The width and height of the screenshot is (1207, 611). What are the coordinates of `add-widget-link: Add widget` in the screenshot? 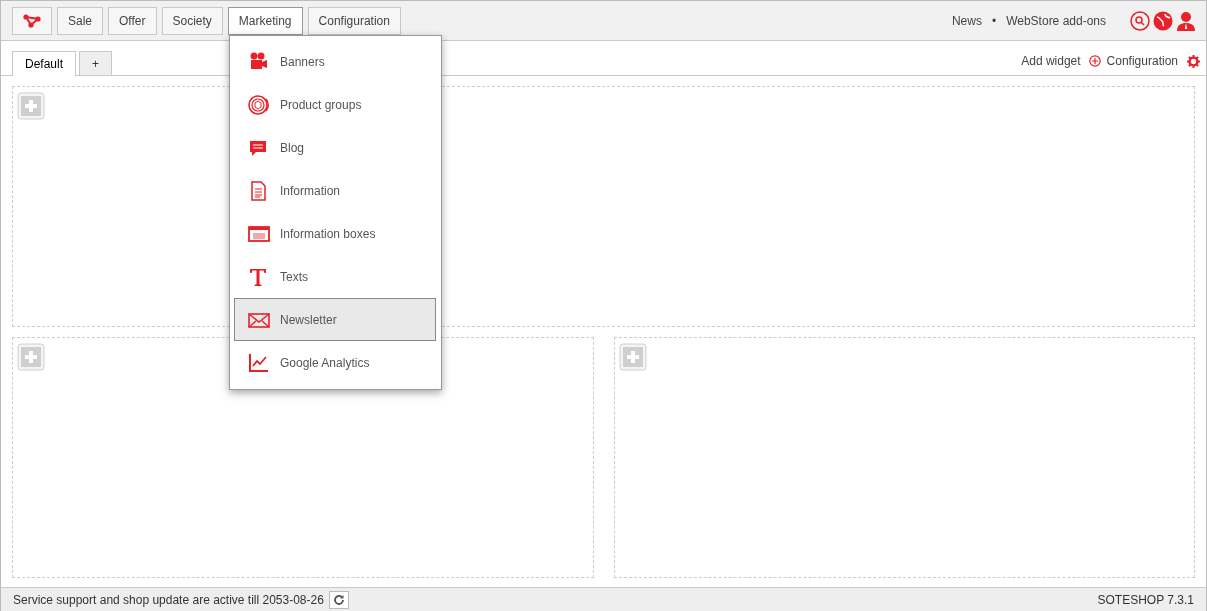 It's located at (1051, 61).